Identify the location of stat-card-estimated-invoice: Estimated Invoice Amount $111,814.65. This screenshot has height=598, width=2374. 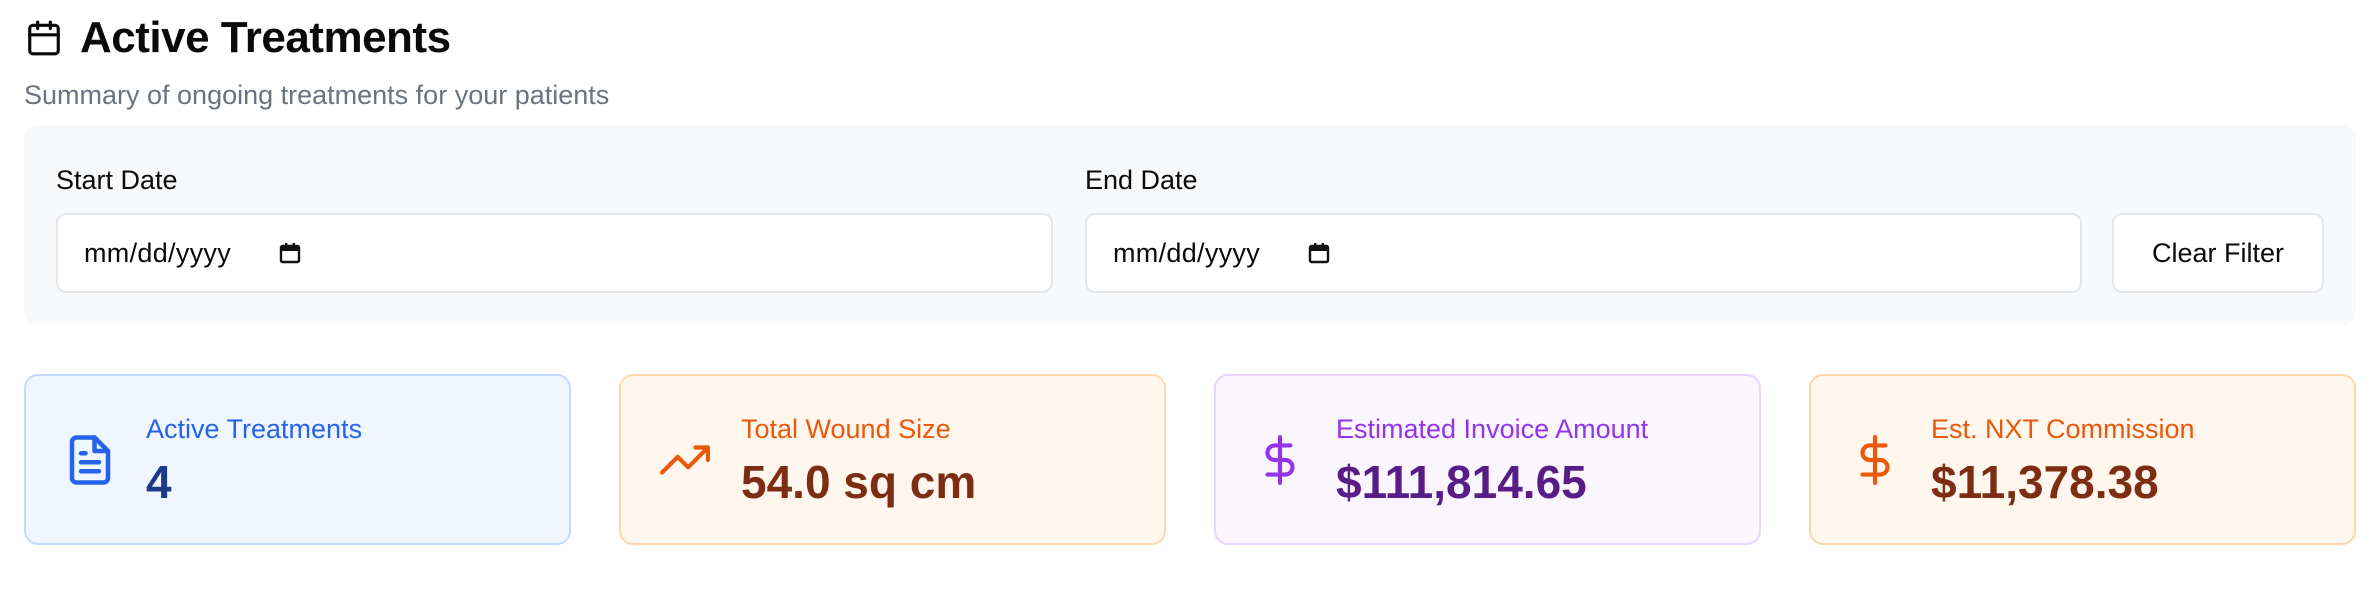
(1487, 459).